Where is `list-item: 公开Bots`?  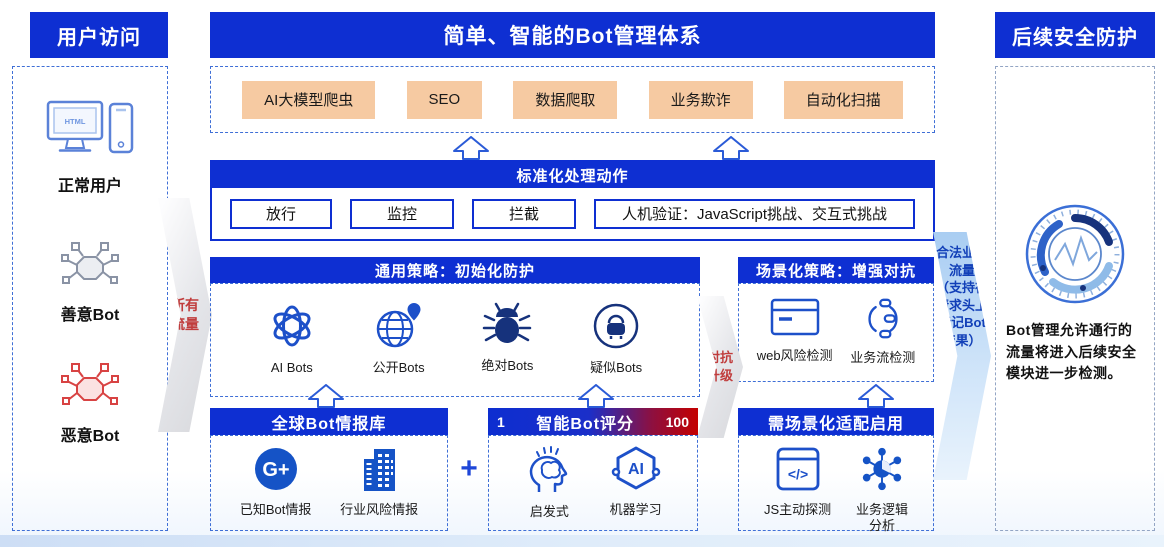 list-item: 公开Bots is located at coordinates (399, 339).